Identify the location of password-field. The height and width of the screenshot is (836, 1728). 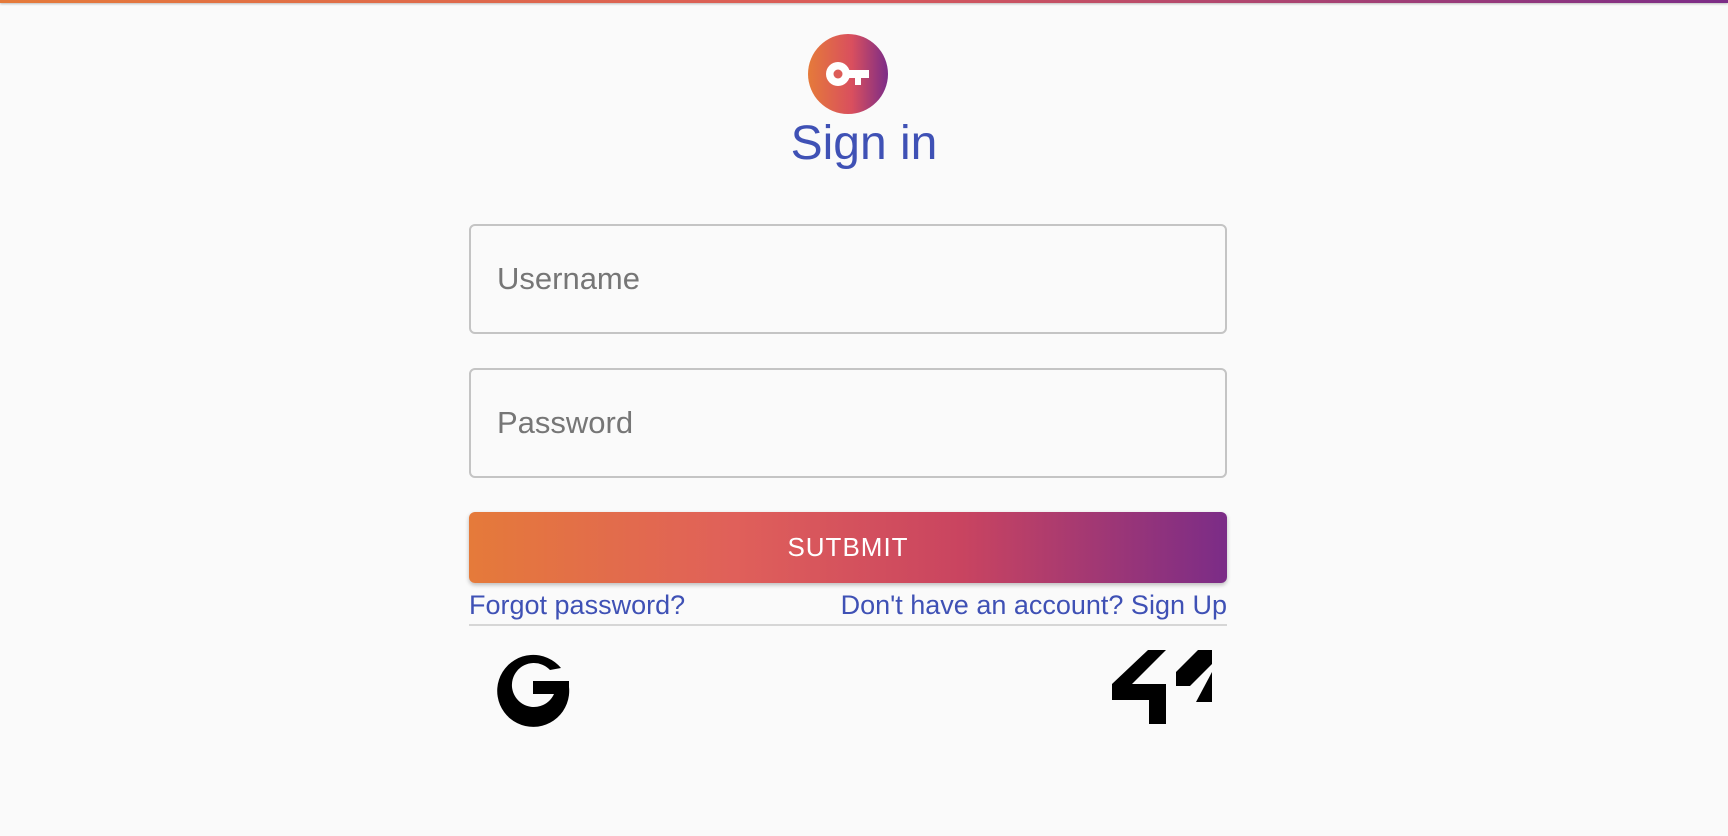
(848, 423).